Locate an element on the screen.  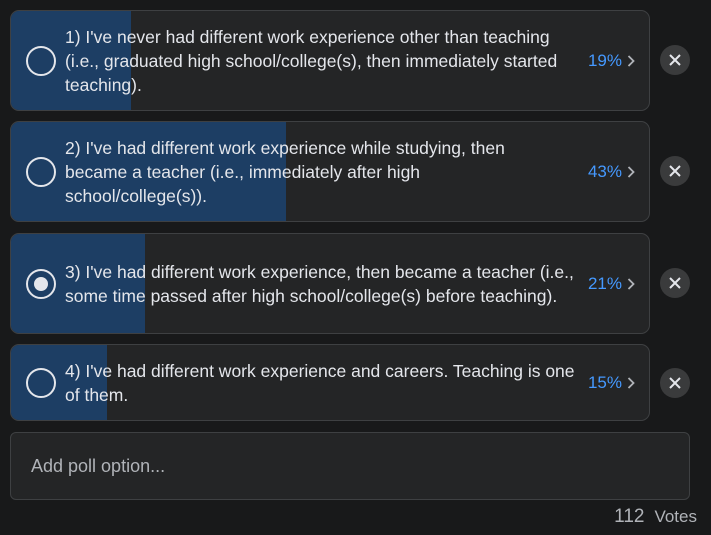
option-percentage: 43% is located at coordinates (611, 172).